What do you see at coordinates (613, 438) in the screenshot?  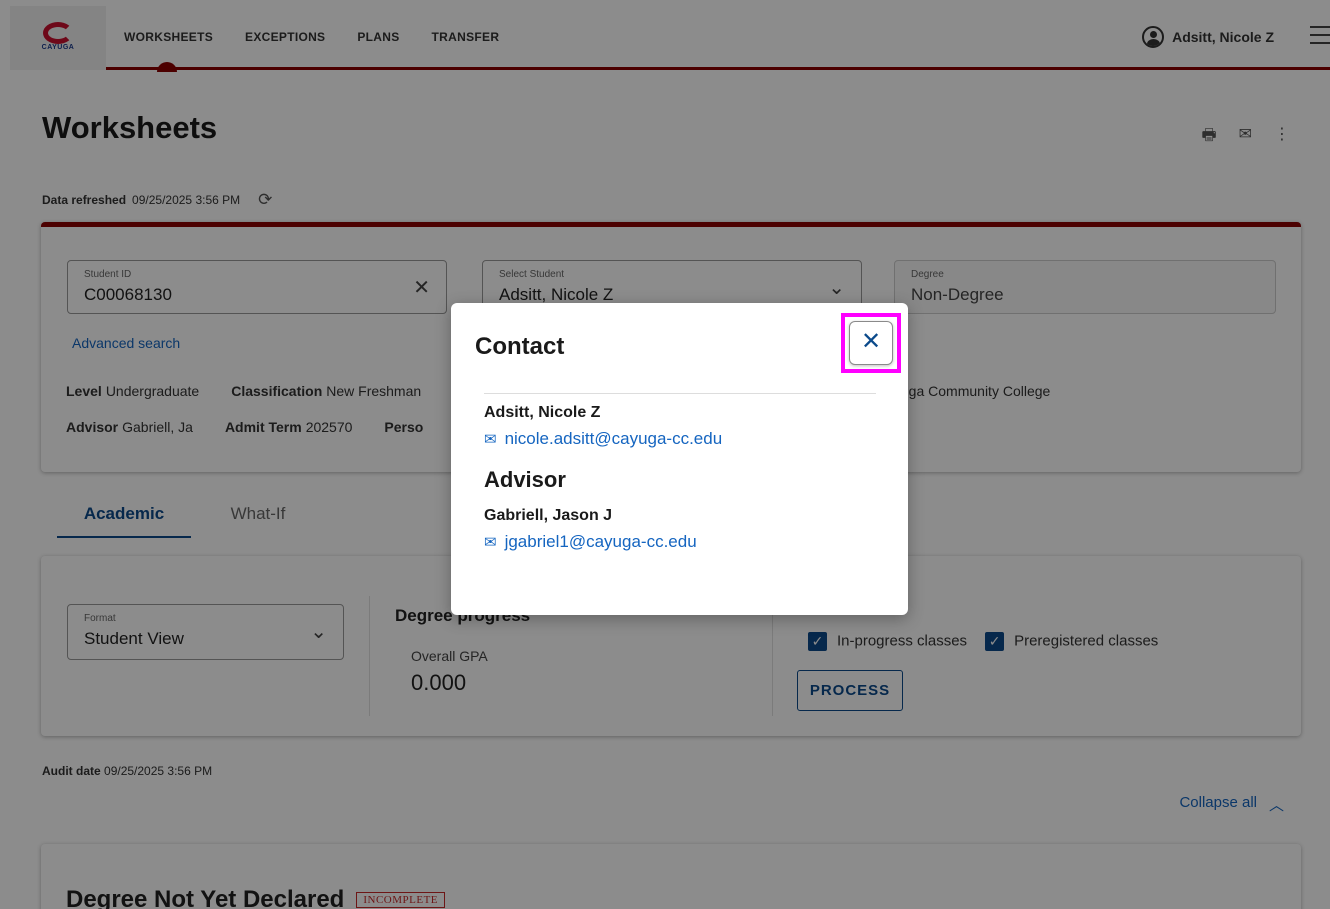 I see `student-email: nicole.adsitt@cayuga-cc.edu` at bounding box center [613, 438].